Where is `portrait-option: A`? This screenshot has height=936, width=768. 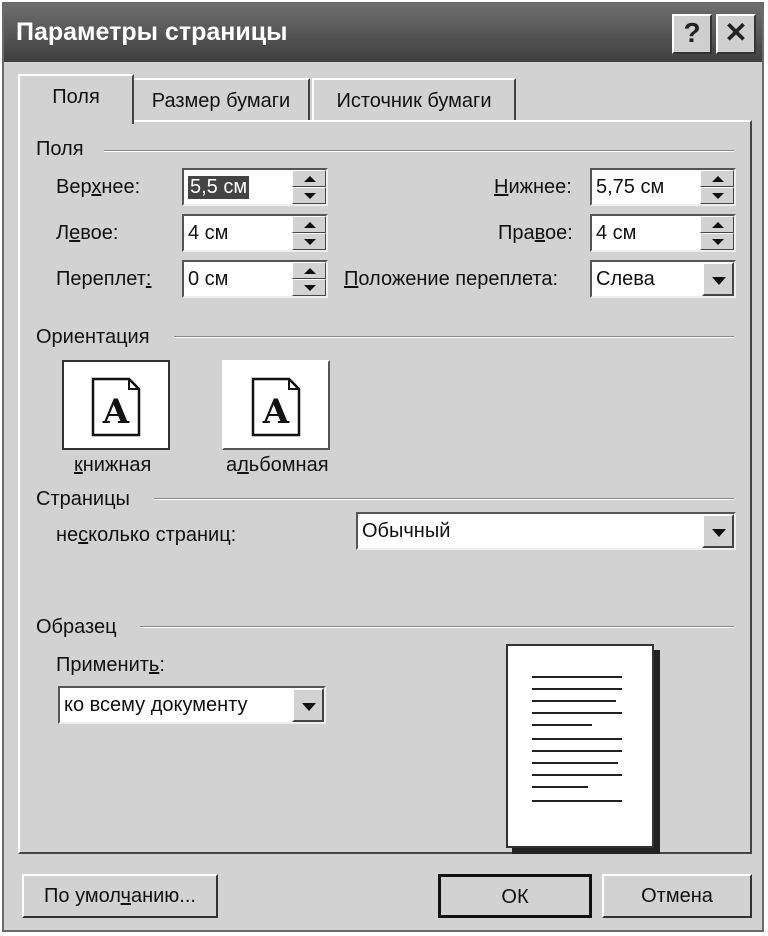 portrait-option: A is located at coordinates (116, 405).